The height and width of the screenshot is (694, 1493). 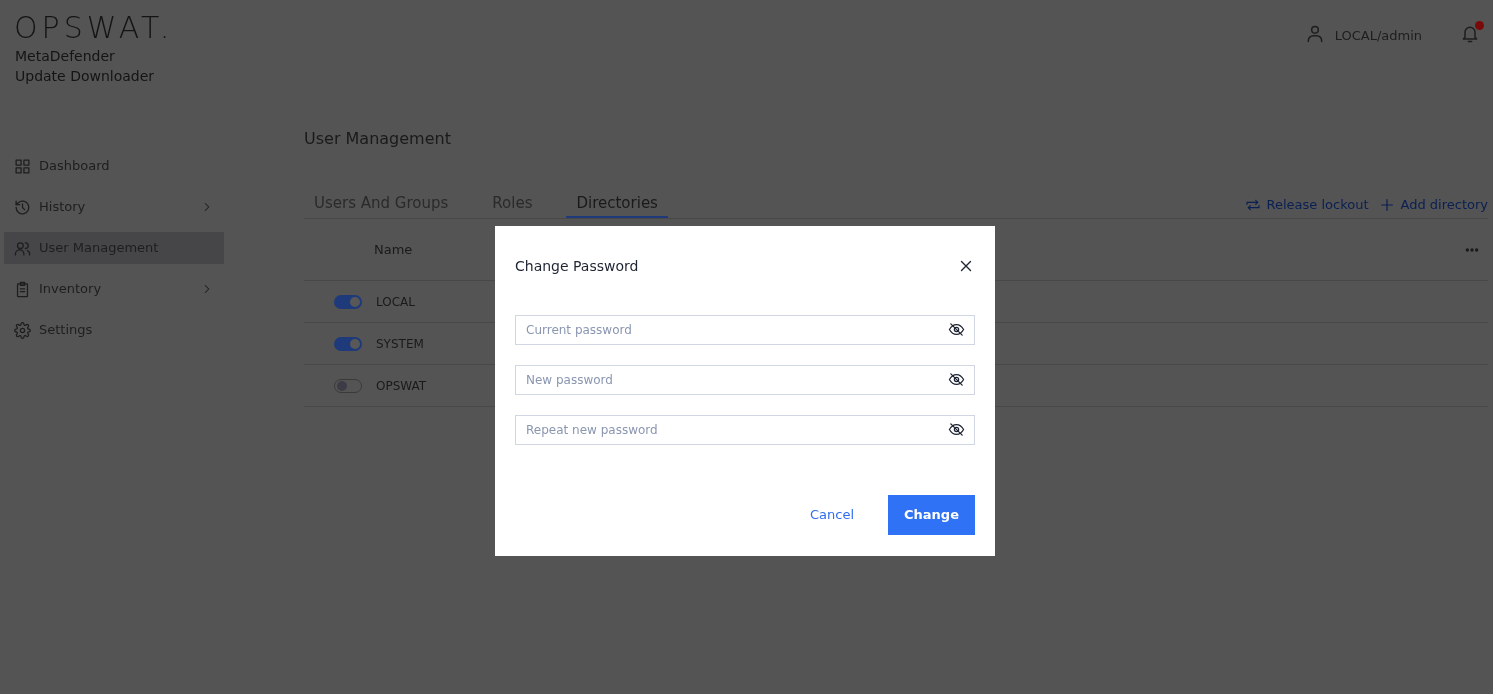 I want to click on table-cell-text: LOCAL, so click(x=395, y=302).